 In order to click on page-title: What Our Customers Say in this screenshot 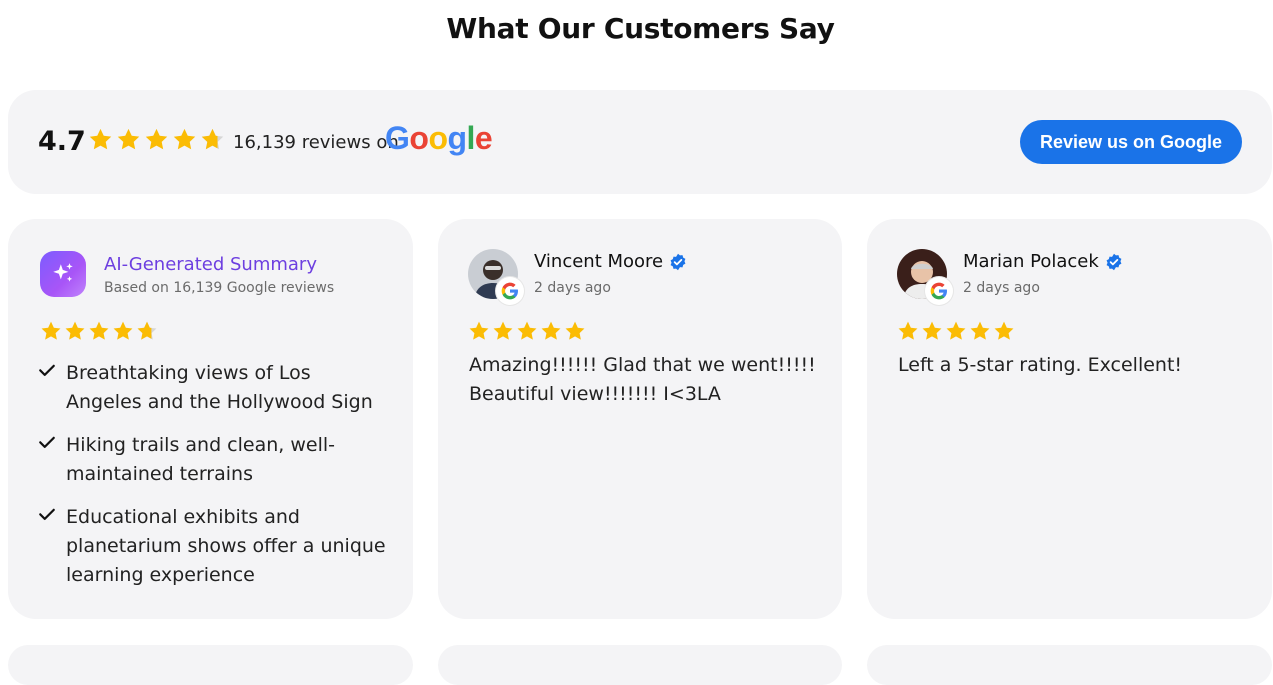, I will do `click(640, 28)`.